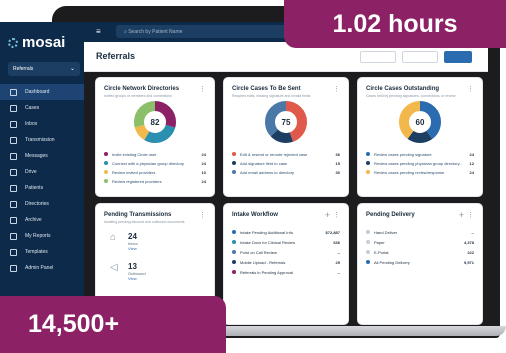 This screenshot has height=353, width=506. Describe the element at coordinates (42, 252) in the screenshot. I see `sidebar-item-templates: Templates` at that location.